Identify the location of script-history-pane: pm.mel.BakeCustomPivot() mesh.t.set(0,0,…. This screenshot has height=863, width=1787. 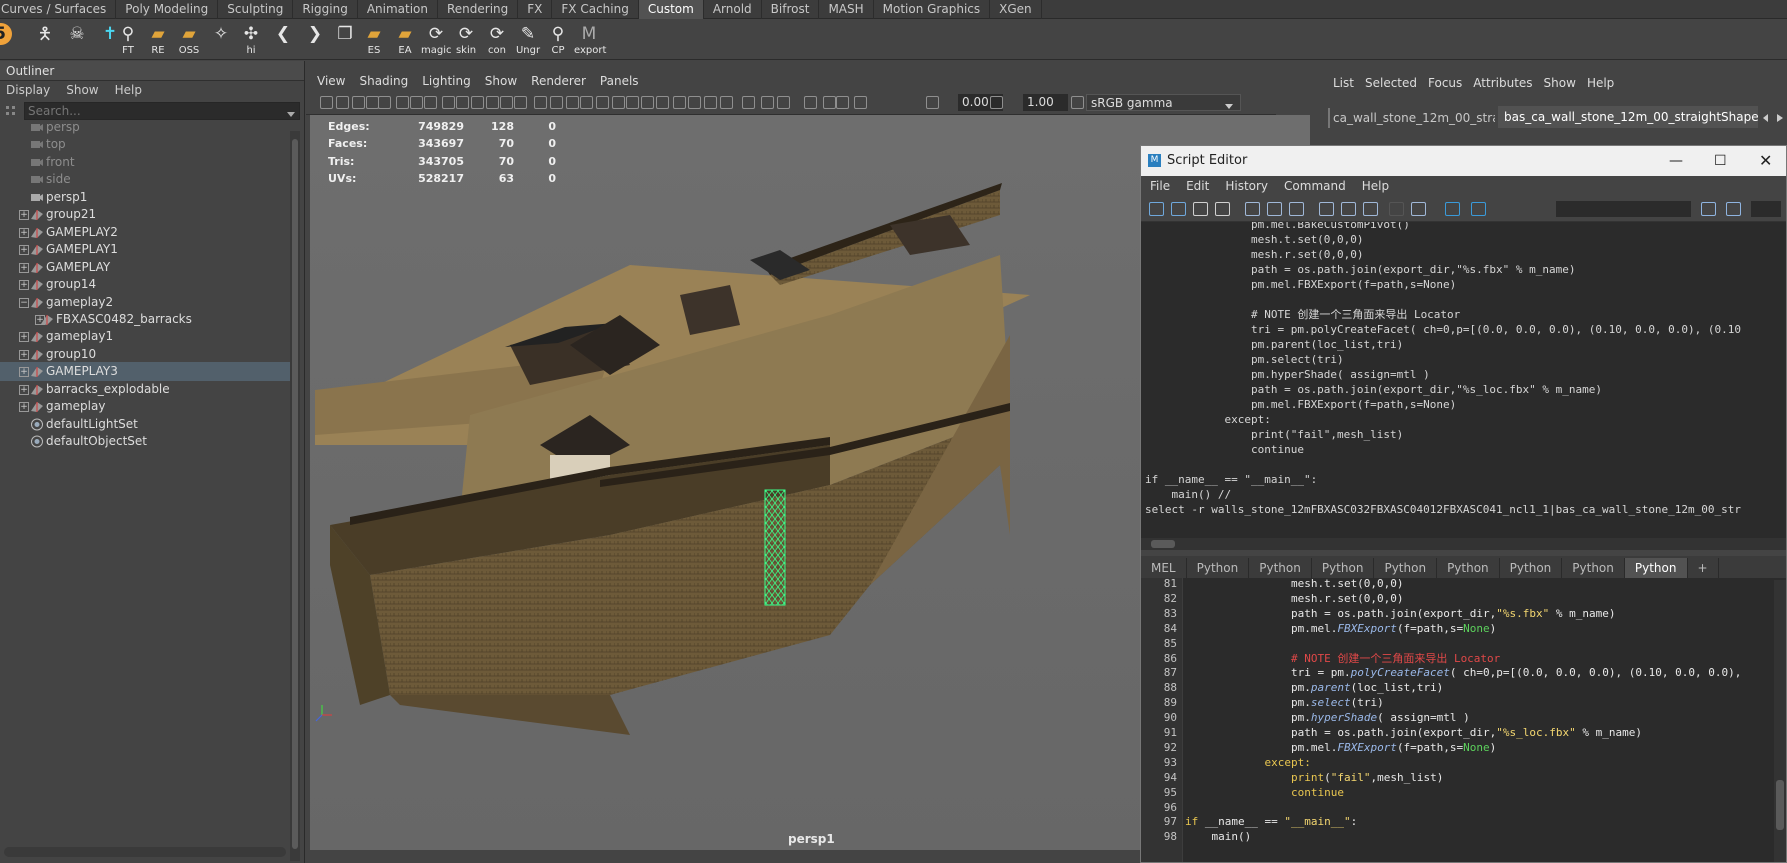
(1463, 383).